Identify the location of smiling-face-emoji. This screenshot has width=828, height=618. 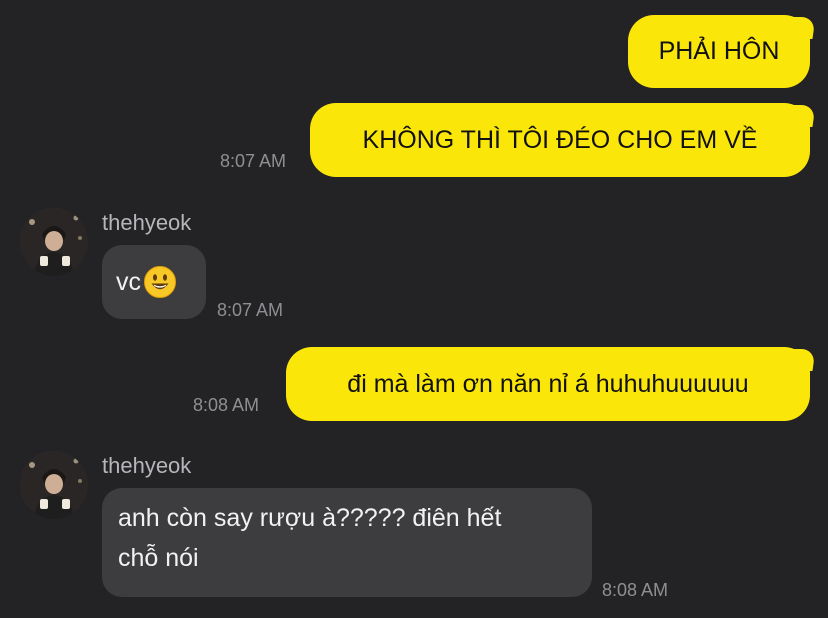
(160, 282).